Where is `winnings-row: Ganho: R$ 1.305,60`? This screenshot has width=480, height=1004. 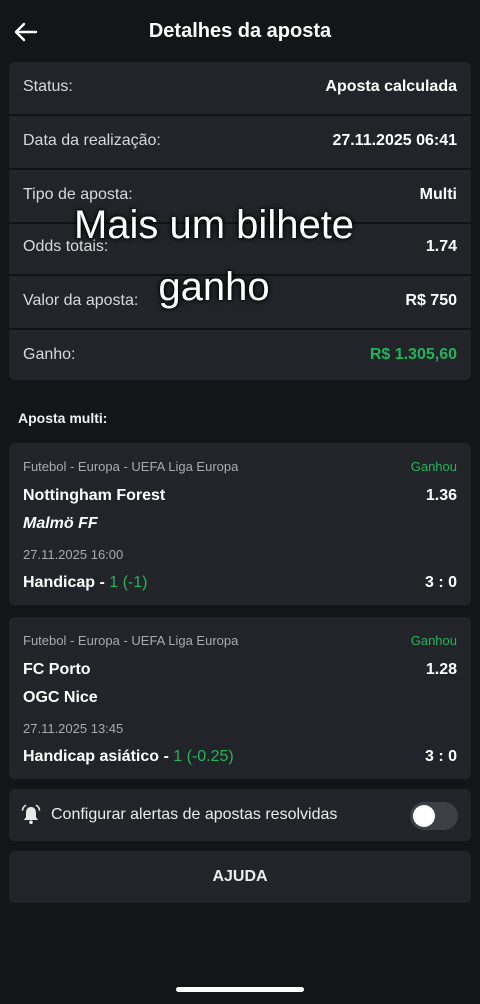 winnings-row: Ganho: R$ 1.305,60 is located at coordinates (240, 356).